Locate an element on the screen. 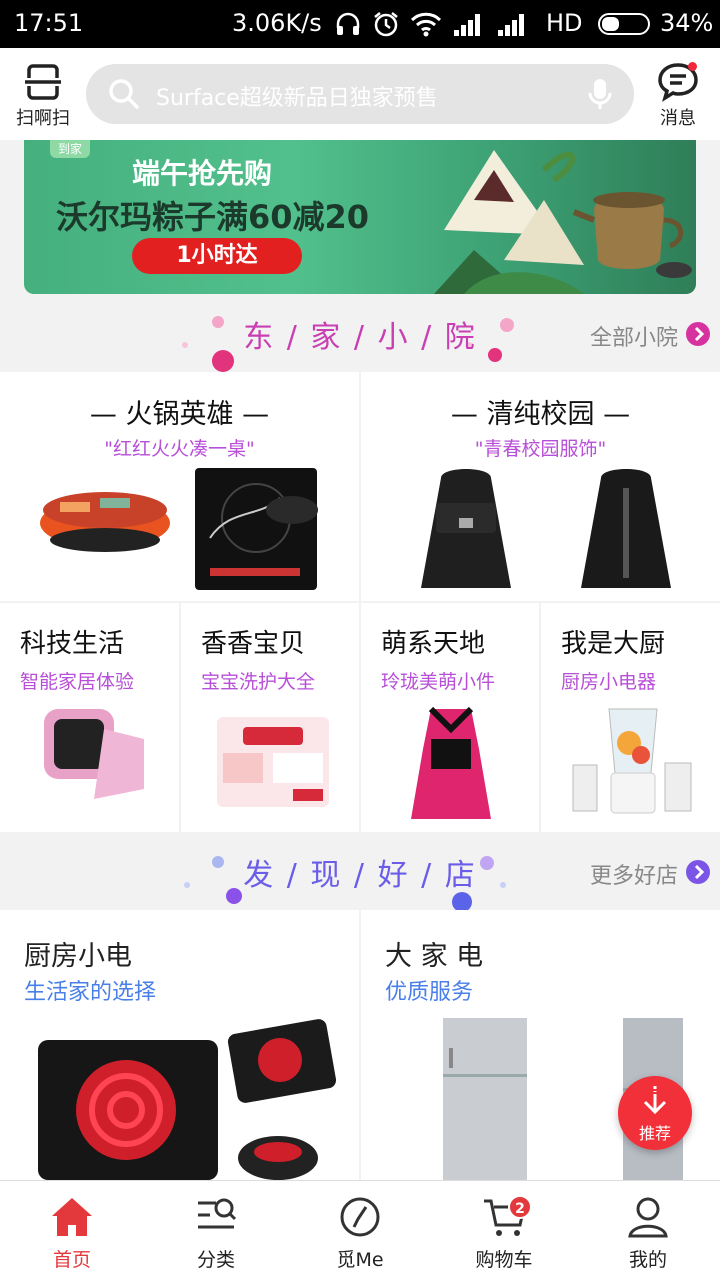 The image size is (720, 1280). smartwatch-product-image is located at coordinates (94, 754).